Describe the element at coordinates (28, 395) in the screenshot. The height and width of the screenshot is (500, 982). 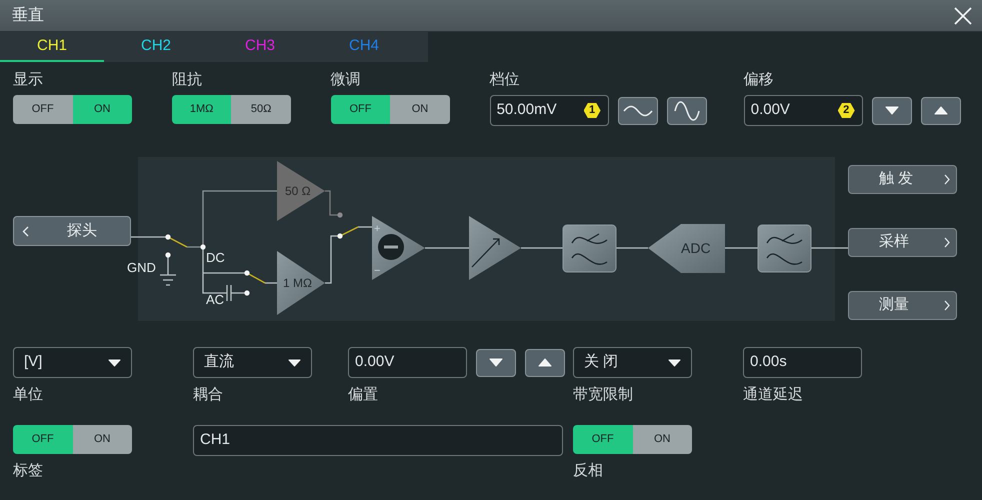
I see `field-label: 单位` at that location.